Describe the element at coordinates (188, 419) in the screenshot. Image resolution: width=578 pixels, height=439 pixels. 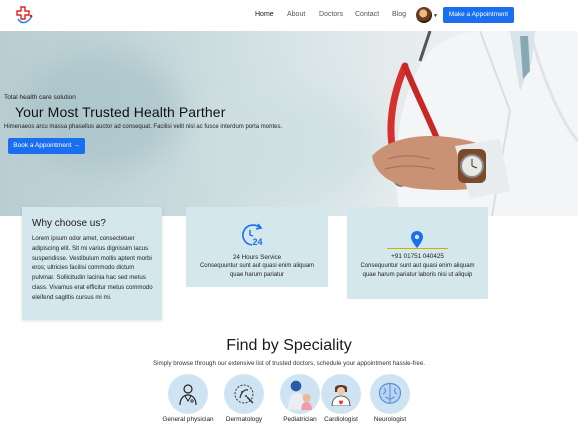
I see `speciality-label: General physician` at that location.